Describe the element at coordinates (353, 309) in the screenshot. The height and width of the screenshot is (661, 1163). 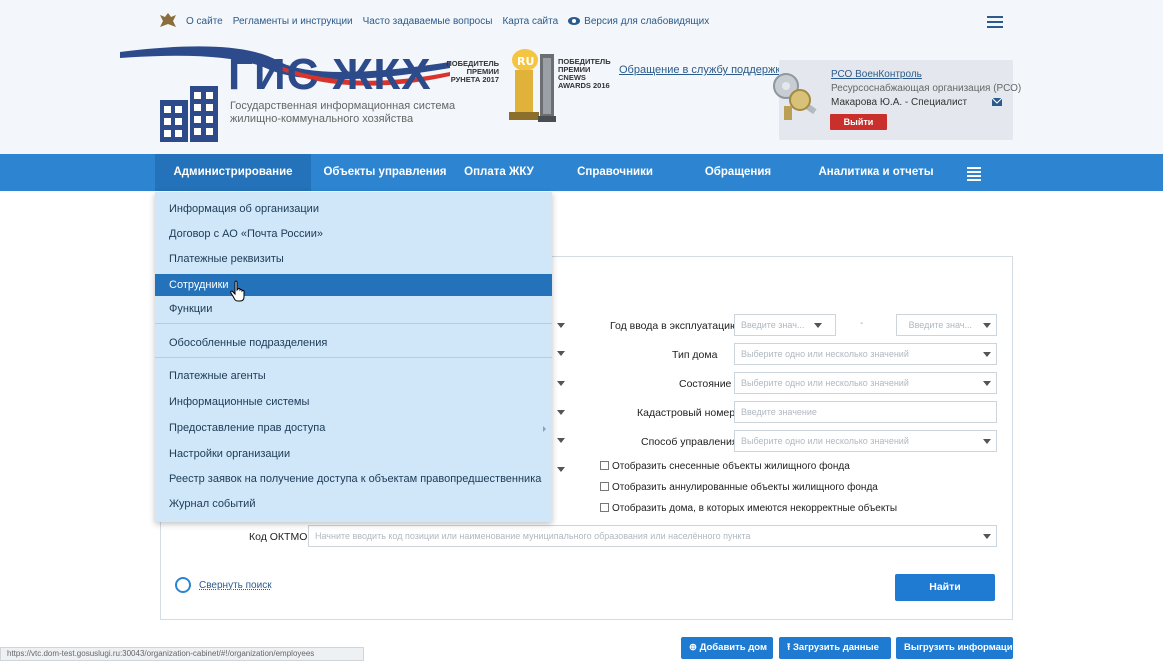
I see `menu-item-functions: Функции` at that location.